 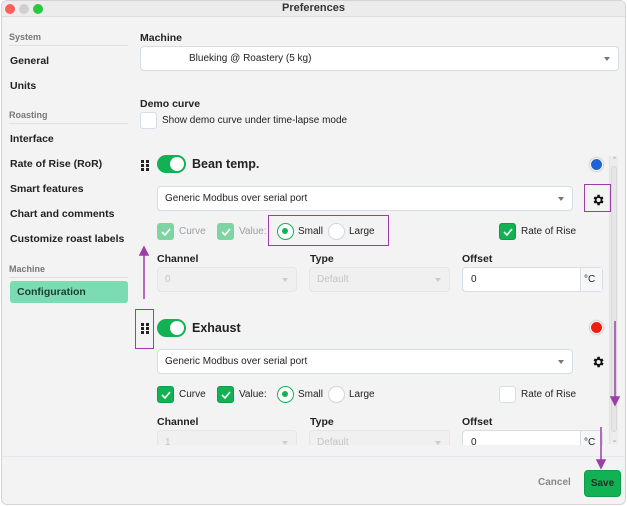 I want to click on exhaust-type-select: Default, so click(x=379, y=437).